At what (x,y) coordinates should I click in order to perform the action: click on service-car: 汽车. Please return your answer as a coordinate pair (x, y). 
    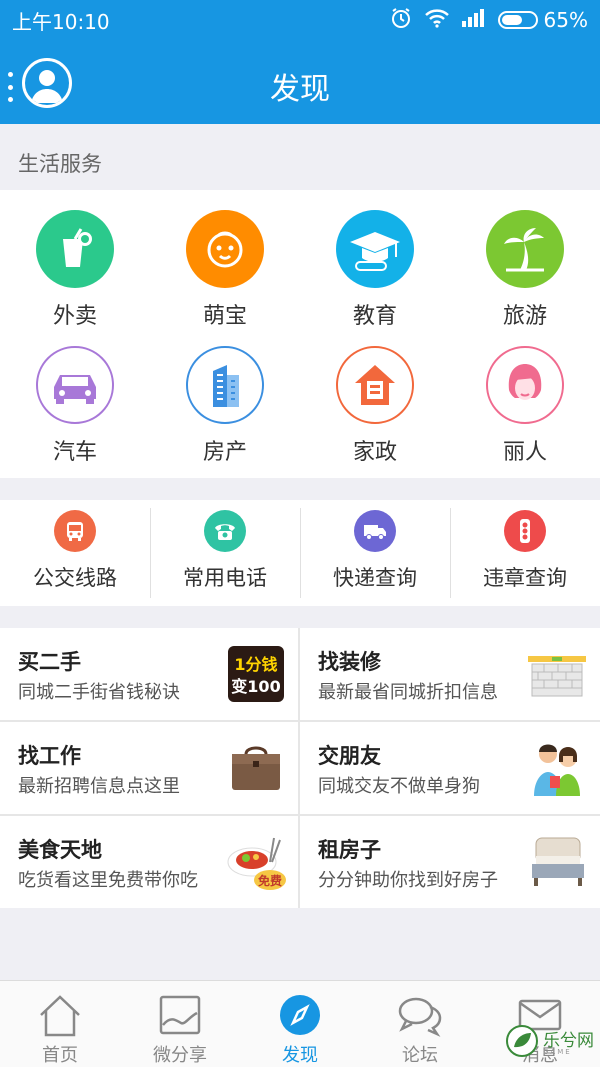
    Looking at the image, I should click on (75, 406).